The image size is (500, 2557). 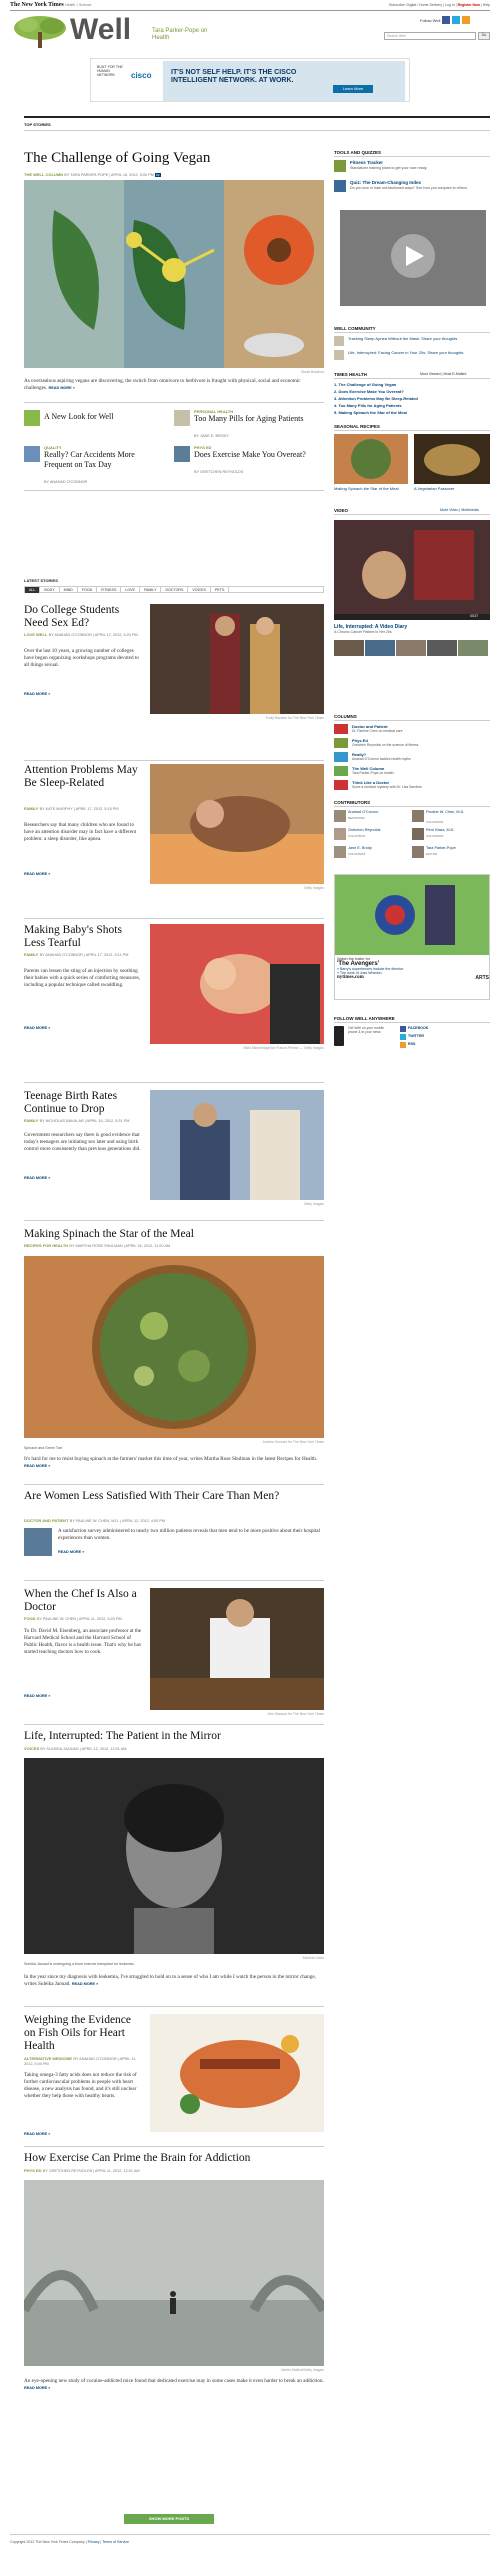 What do you see at coordinates (109, 590) in the screenshot?
I see `tab-fitness: FITNESS` at bounding box center [109, 590].